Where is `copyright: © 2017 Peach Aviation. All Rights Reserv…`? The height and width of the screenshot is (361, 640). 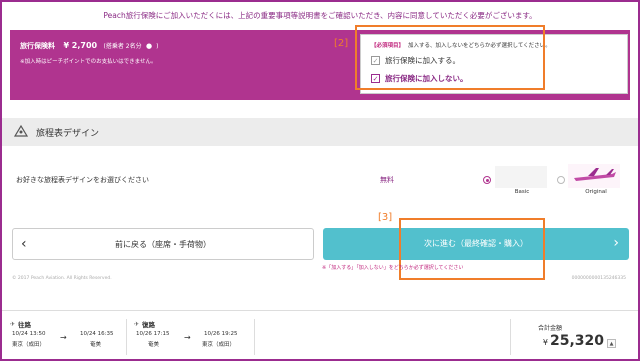
copyright: © 2017 Peach Aviation. All Rights Reserv… is located at coordinates (62, 278).